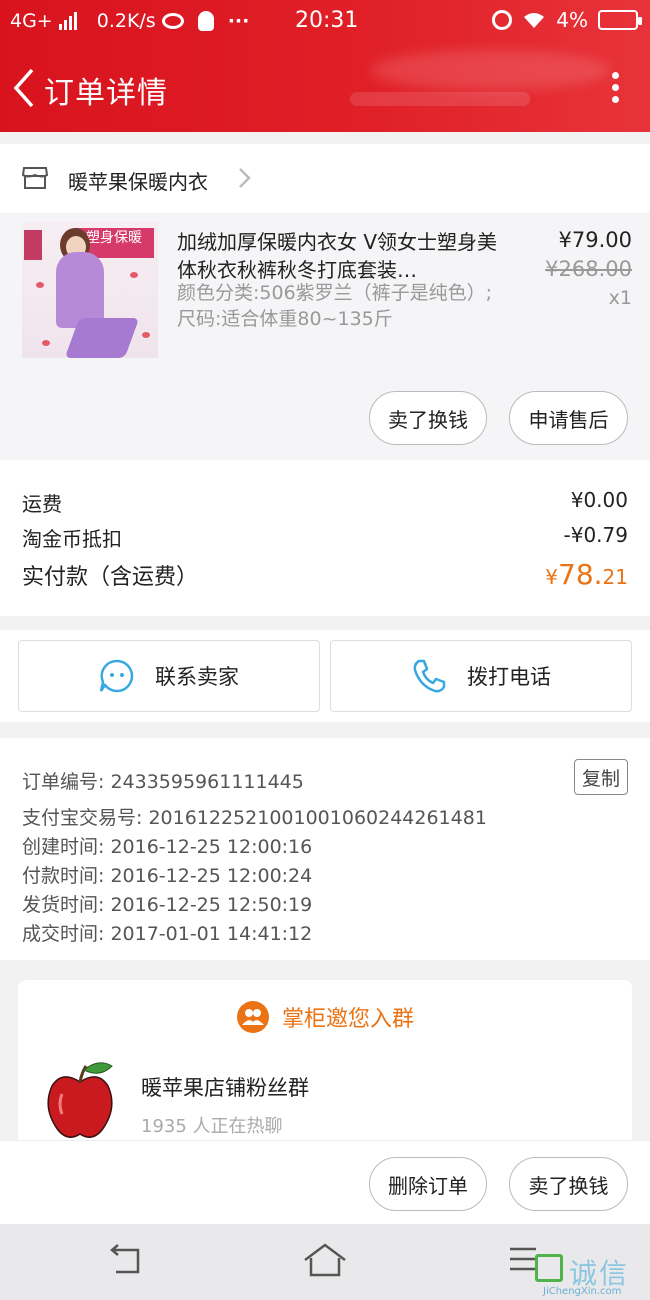  I want to click on shop-name: 暖苹果保暖内衣, so click(138, 182).